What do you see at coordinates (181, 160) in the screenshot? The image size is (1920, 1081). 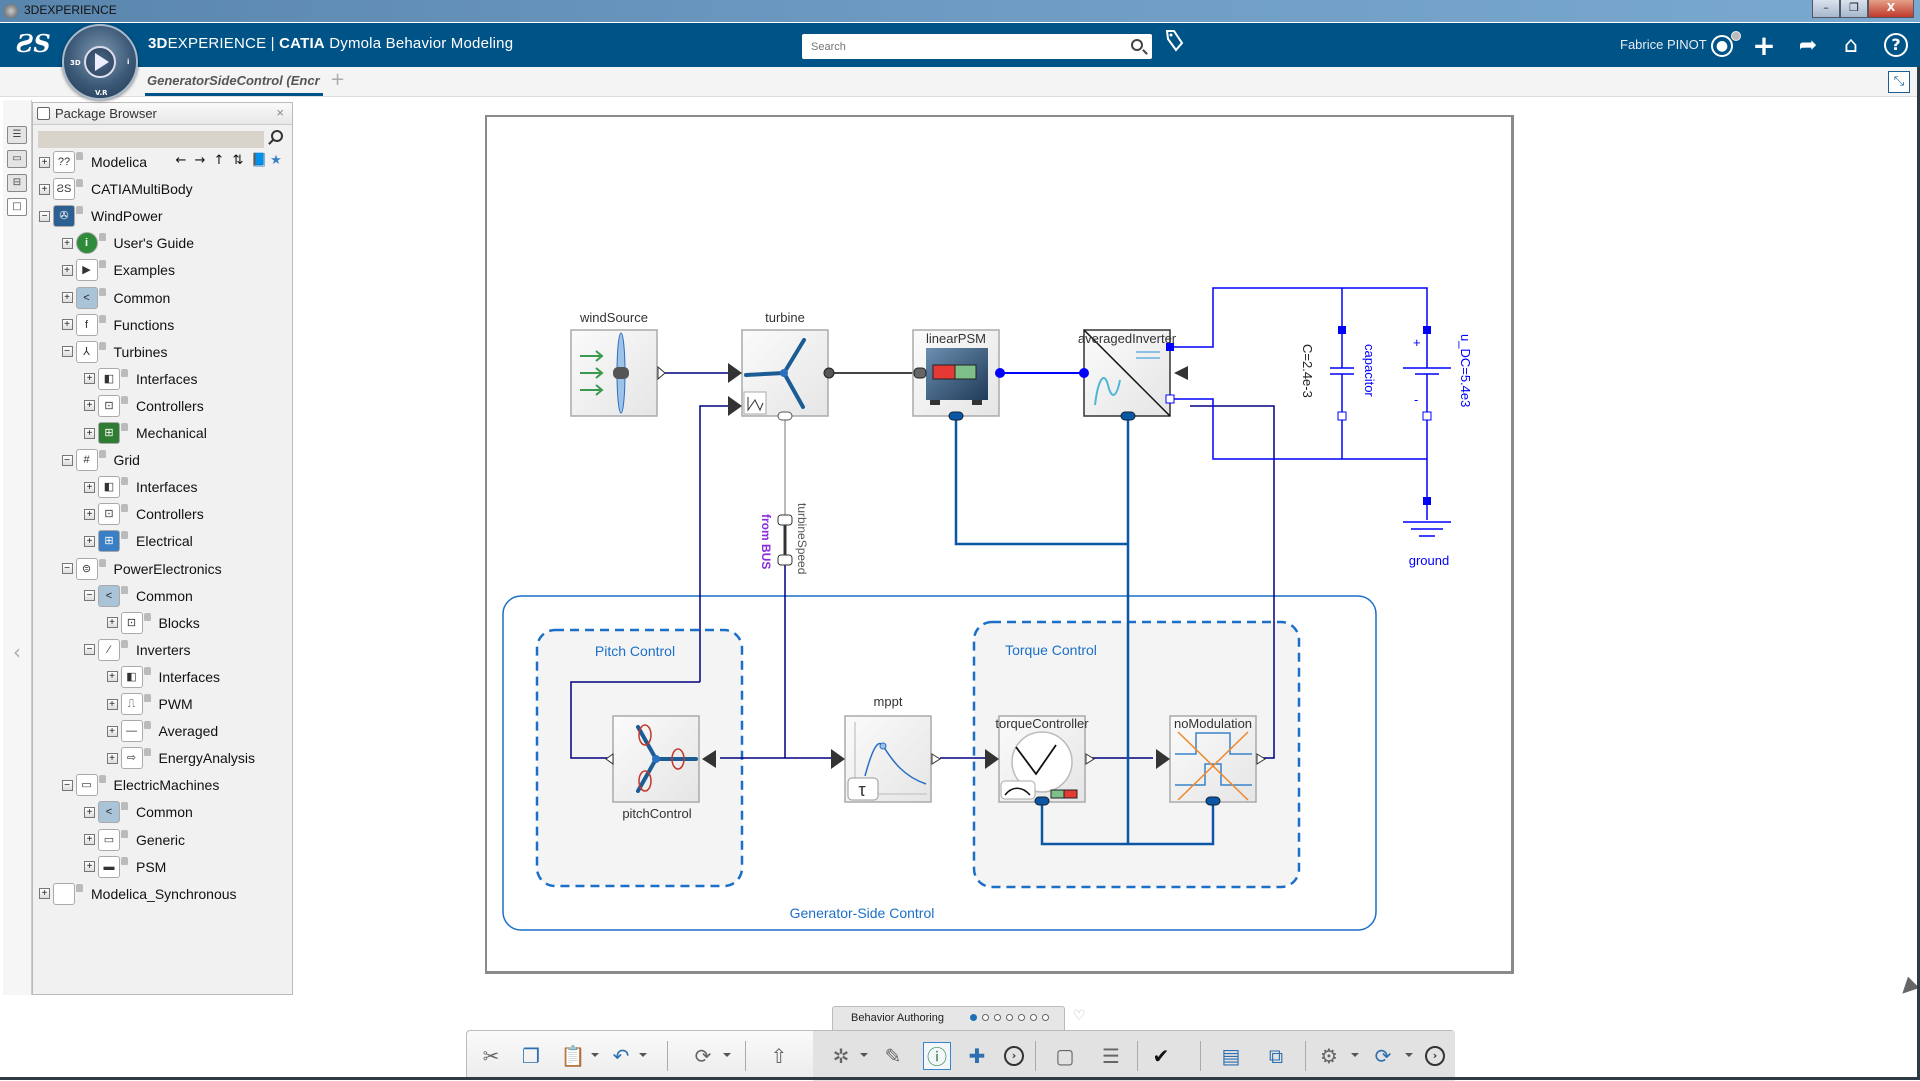 I see `back-icon: ←` at bounding box center [181, 160].